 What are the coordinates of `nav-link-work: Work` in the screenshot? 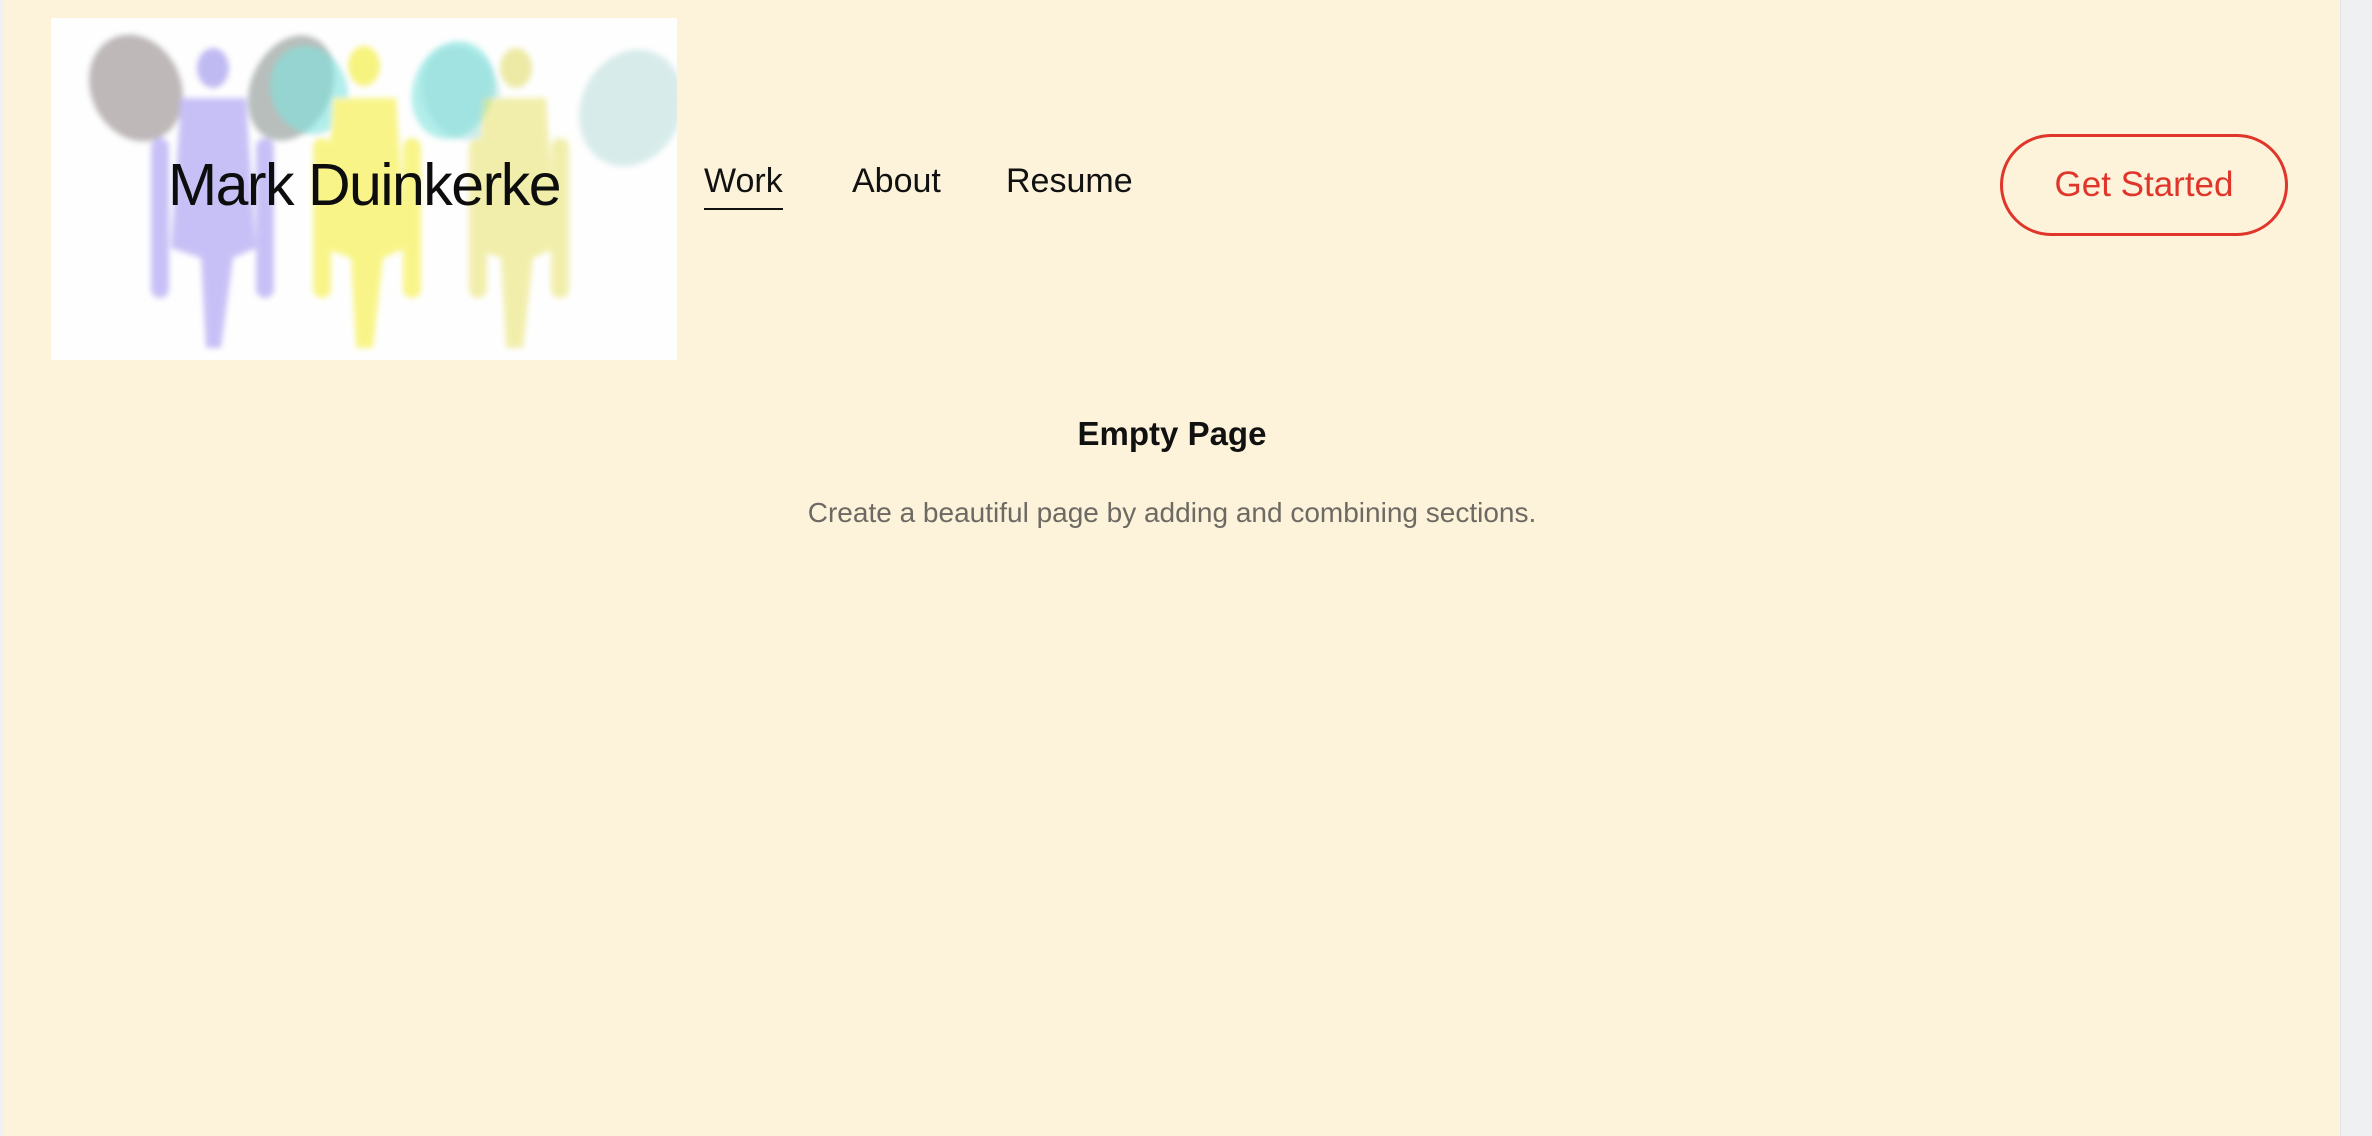 It's located at (743, 187).